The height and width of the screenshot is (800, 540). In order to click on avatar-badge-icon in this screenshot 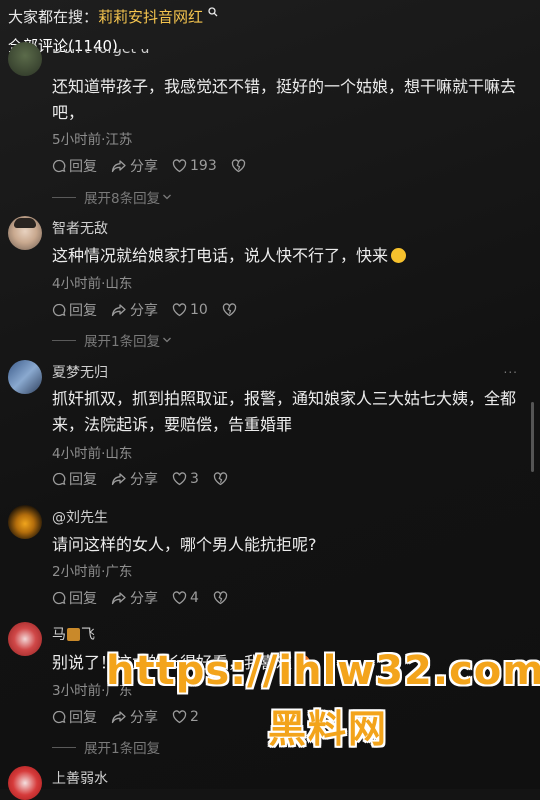, I will do `click(73, 634)`.